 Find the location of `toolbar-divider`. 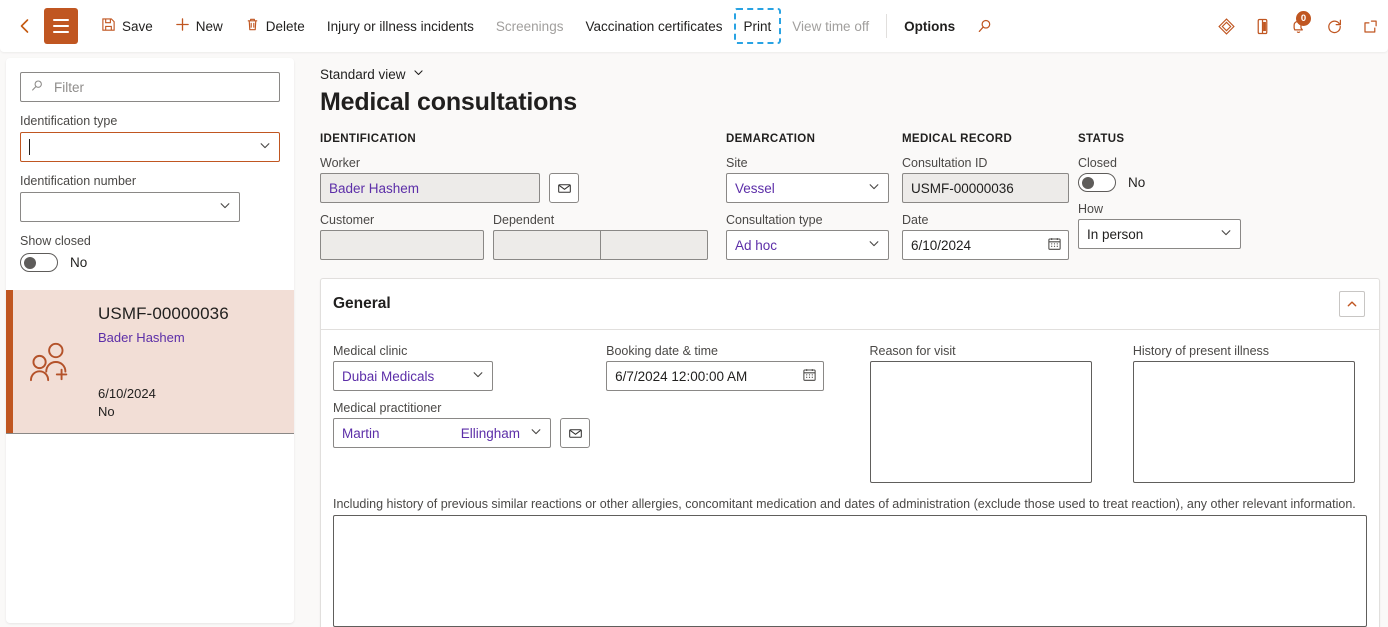

toolbar-divider is located at coordinates (887, 26).